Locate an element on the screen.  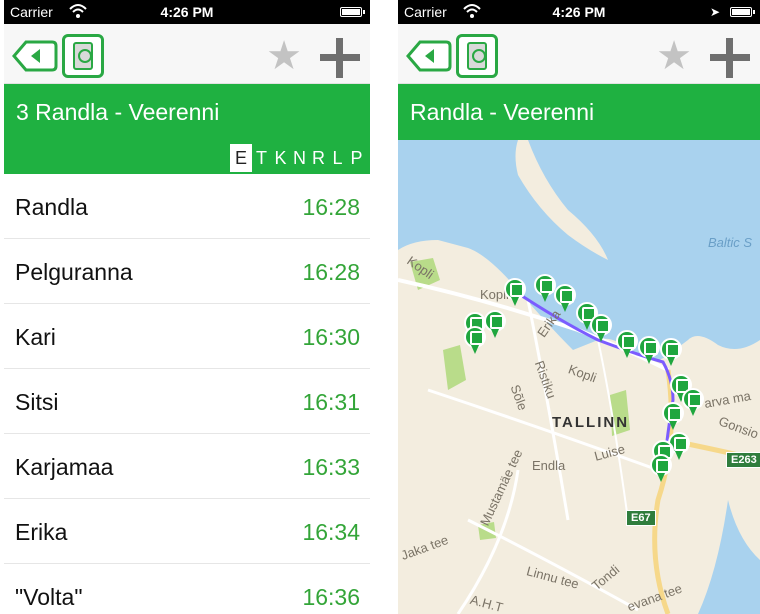
list-item: "Volta" 16:36 is located at coordinates (187, 589).